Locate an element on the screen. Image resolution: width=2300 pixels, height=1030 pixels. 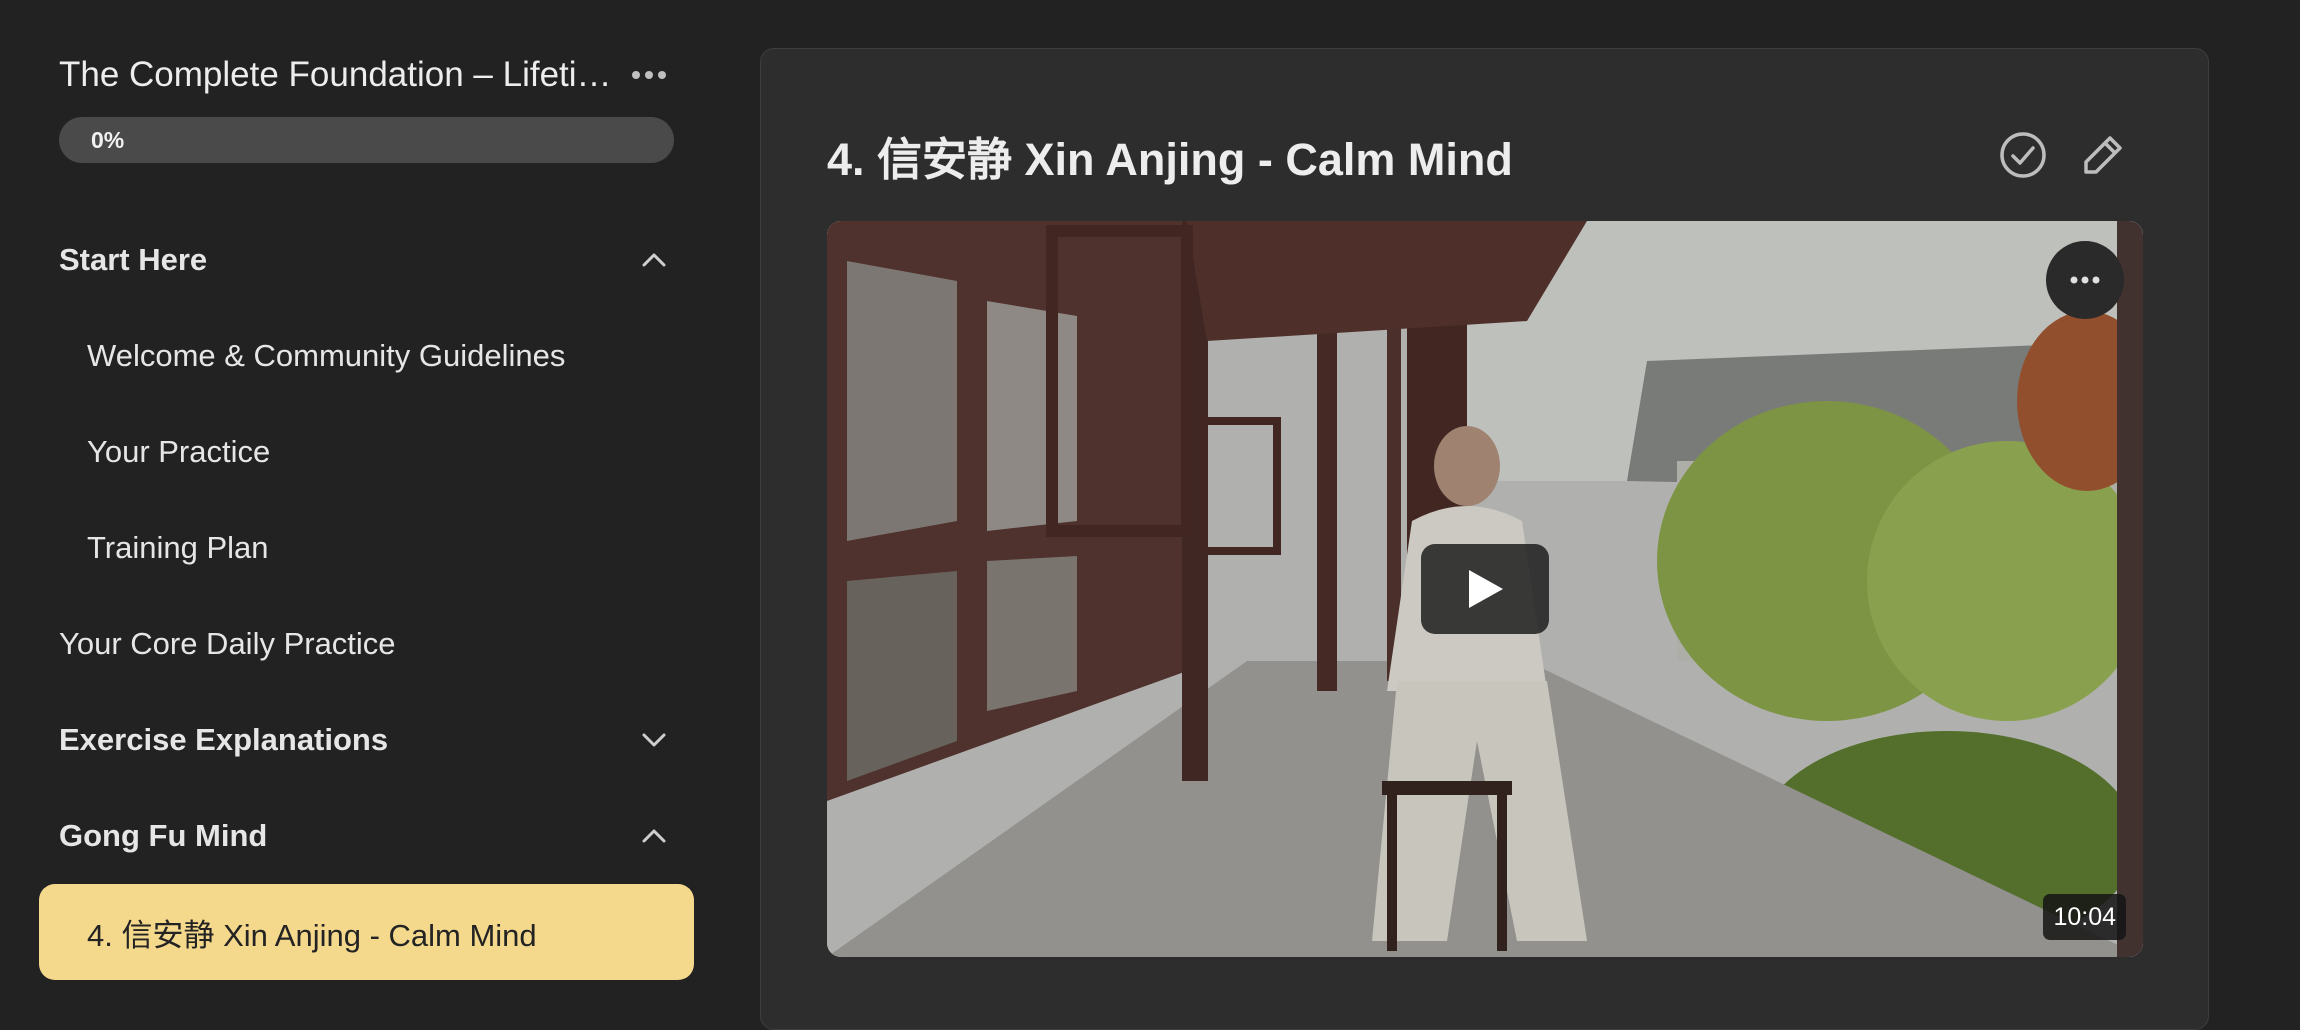
edit-button is located at coordinates (2103, 155).